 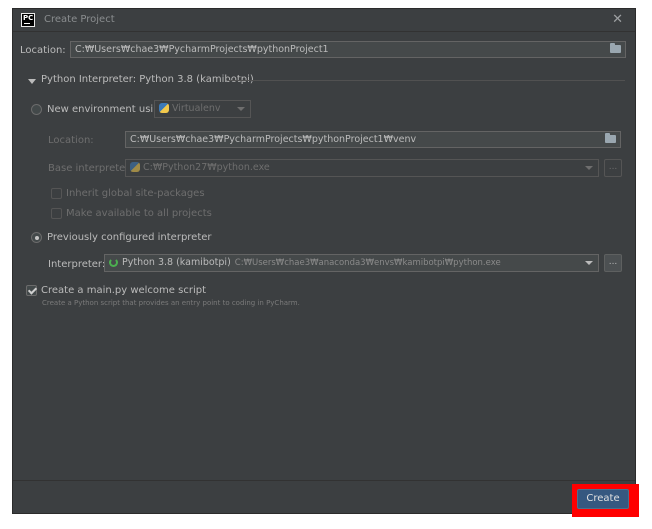 What do you see at coordinates (31, 290) in the screenshot?
I see `welcome-script-checkbox` at bounding box center [31, 290].